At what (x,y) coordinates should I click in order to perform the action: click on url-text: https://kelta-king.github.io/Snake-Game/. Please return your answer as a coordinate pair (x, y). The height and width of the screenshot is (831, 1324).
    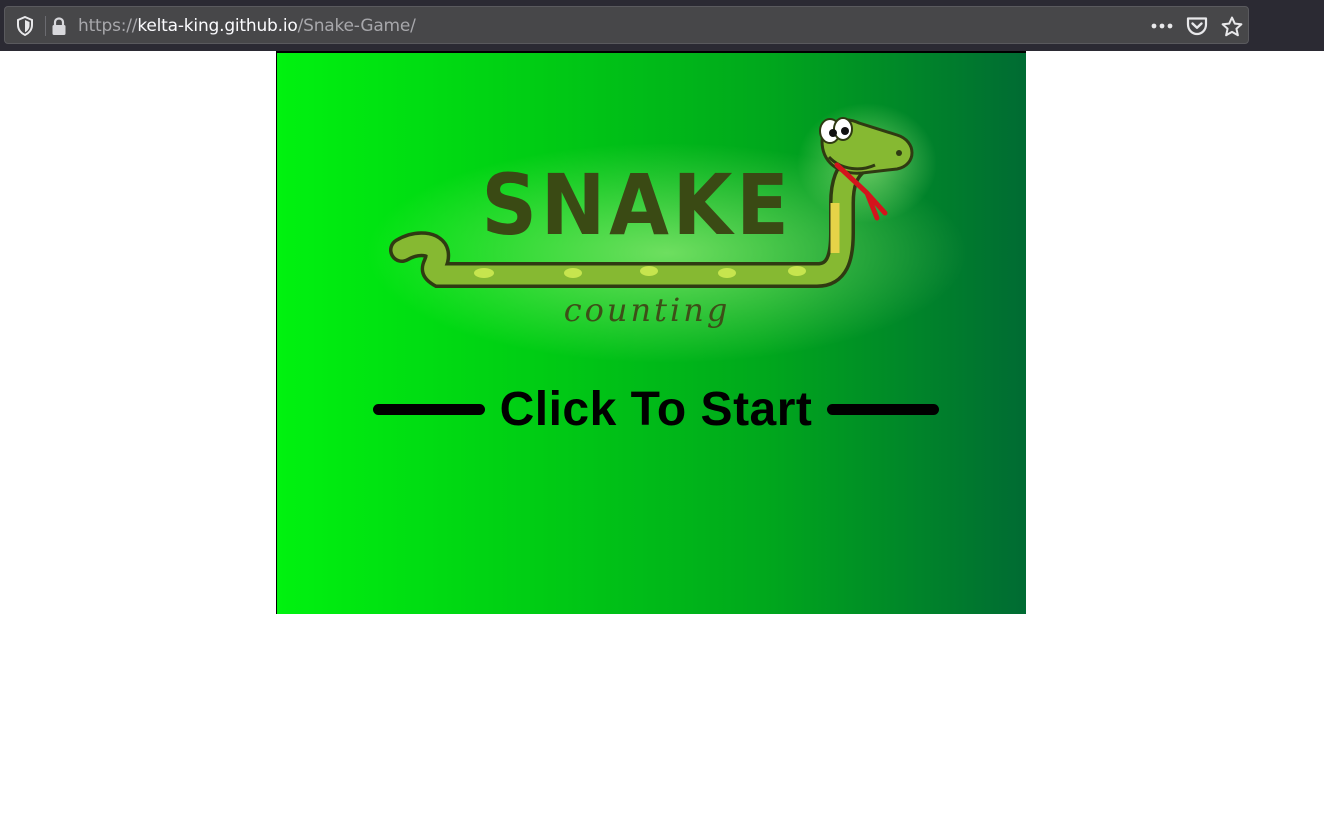
    Looking at the image, I should click on (247, 26).